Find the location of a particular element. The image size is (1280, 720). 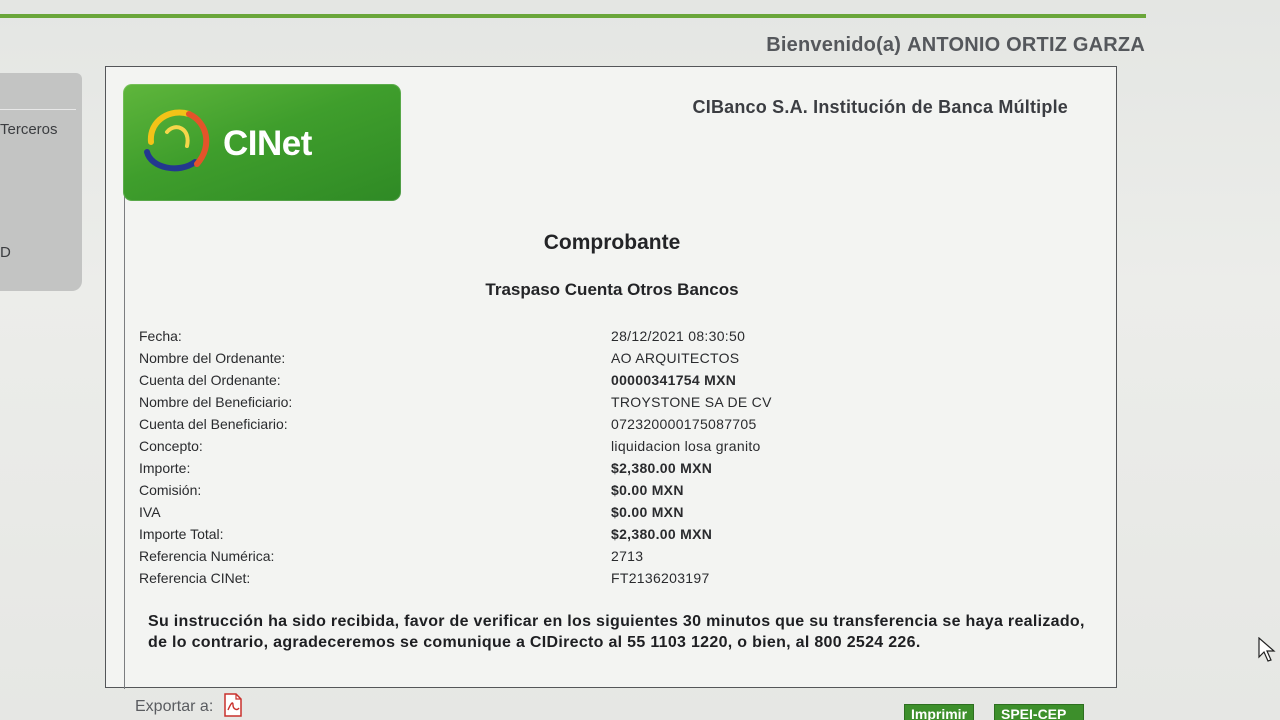

sidebar-divider is located at coordinates (38, 109).